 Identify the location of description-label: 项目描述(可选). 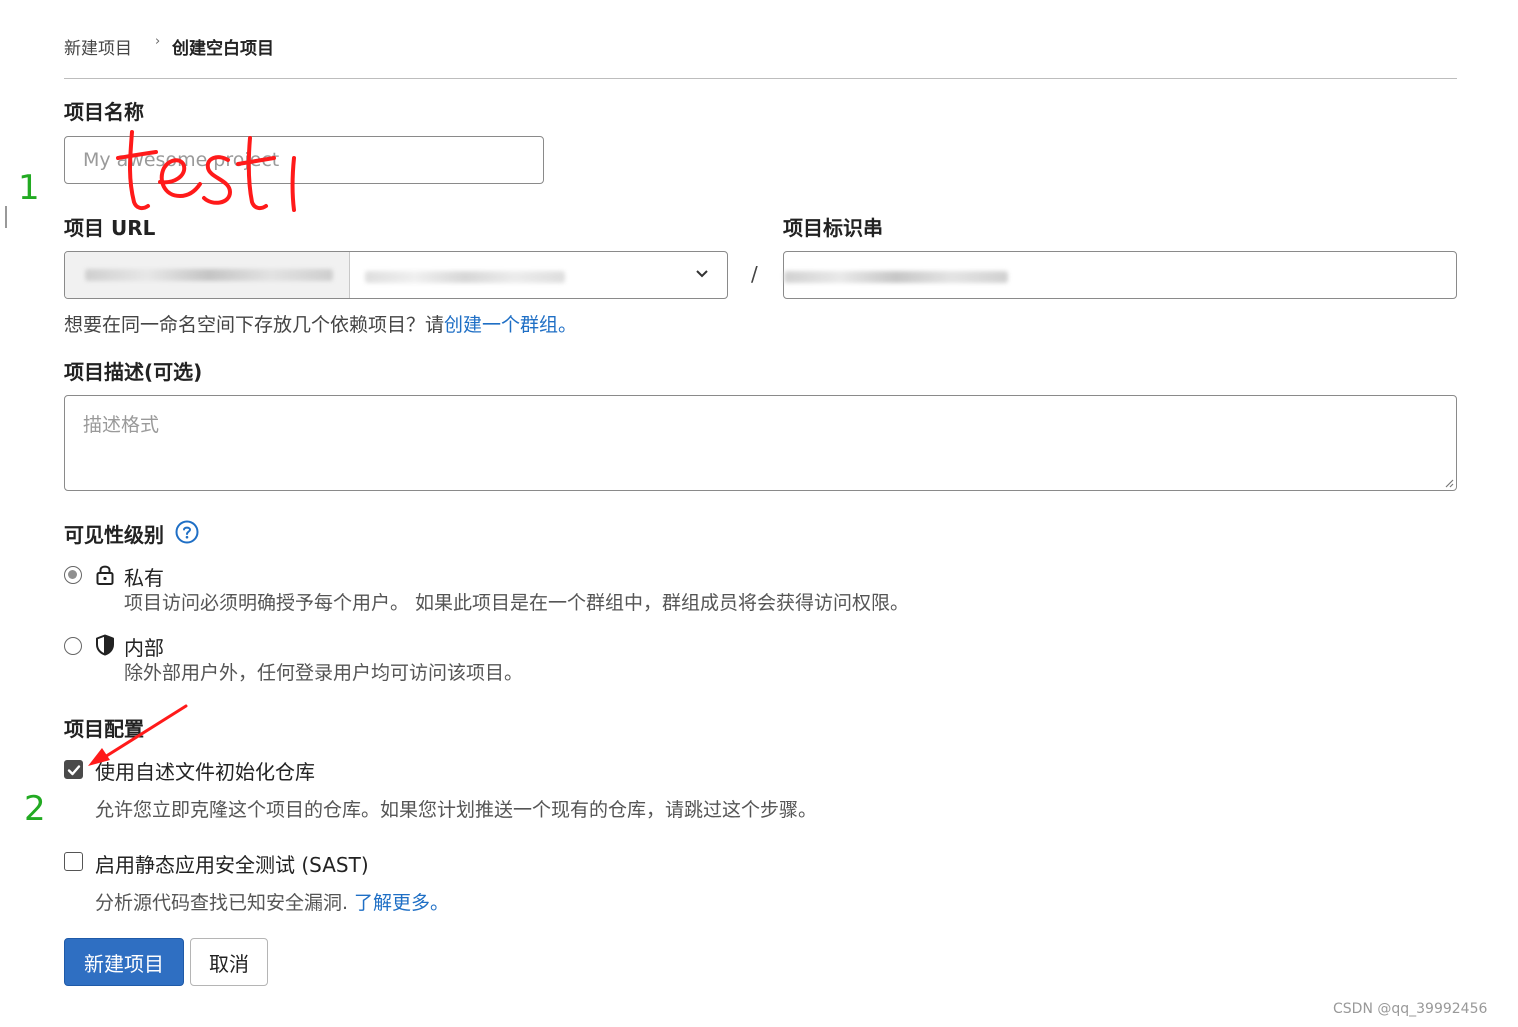
(133, 372).